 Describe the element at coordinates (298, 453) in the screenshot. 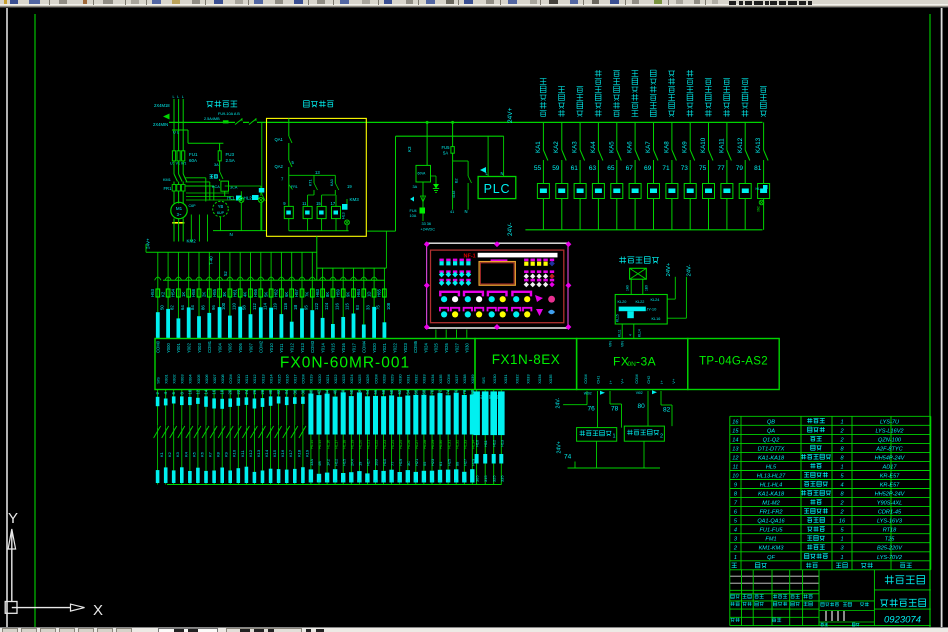

I see `svg-text: K18` at that location.